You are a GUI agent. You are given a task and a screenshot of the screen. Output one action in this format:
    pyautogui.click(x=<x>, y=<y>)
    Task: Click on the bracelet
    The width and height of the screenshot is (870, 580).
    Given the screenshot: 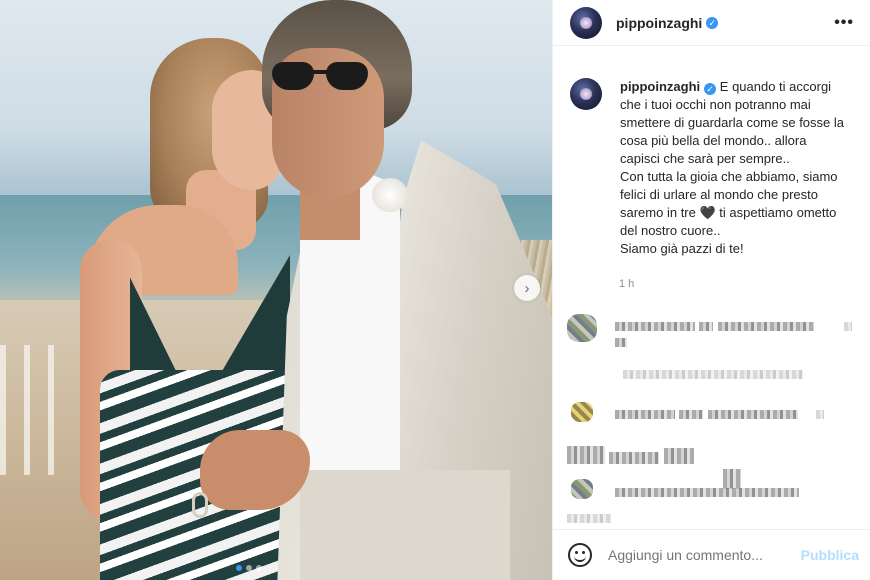 What is the action you would take?
    pyautogui.click(x=200, y=505)
    